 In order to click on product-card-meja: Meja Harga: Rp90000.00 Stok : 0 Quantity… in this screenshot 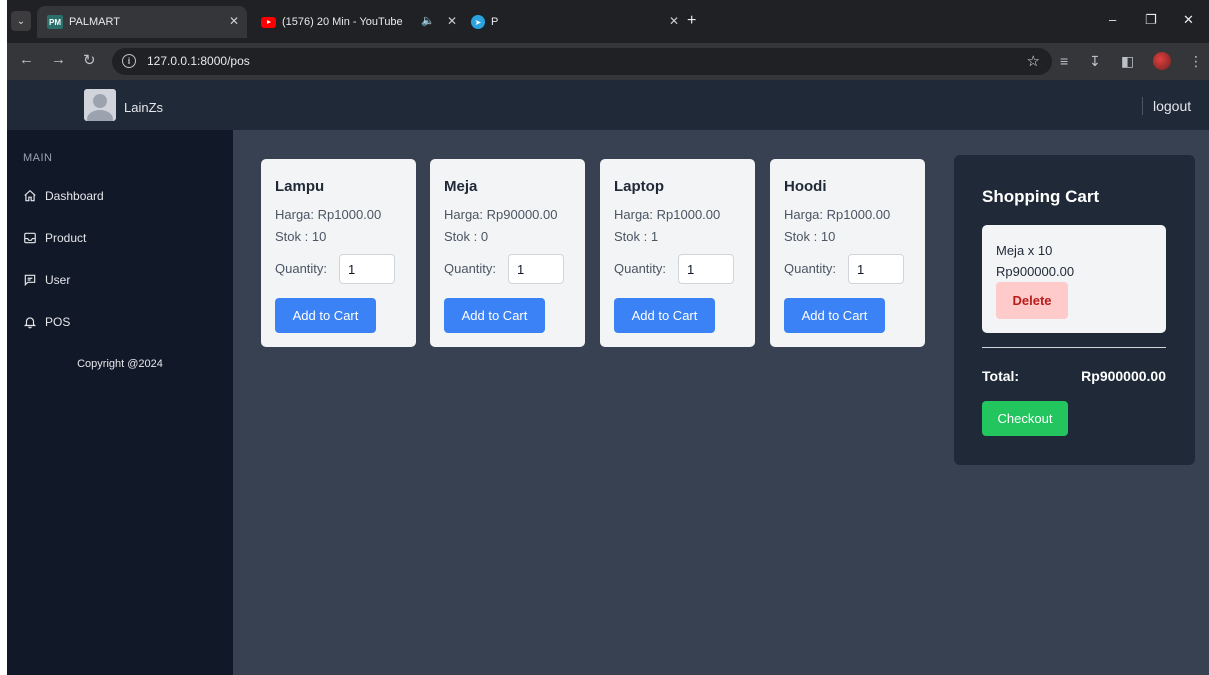, I will do `click(507, 253)`.